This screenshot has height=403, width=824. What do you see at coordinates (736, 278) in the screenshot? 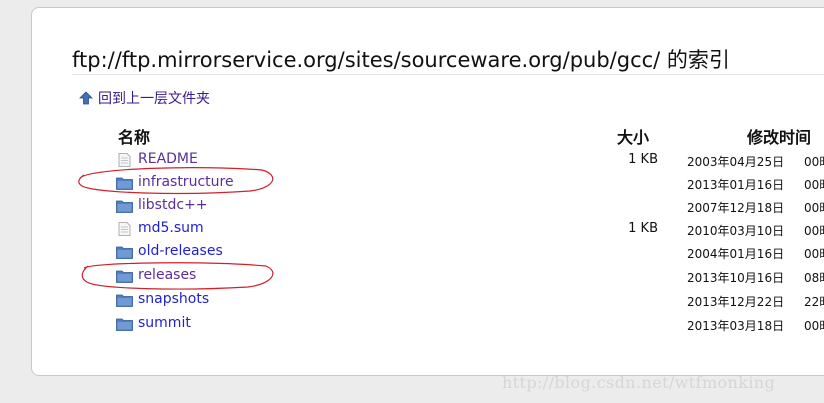
I see `modified-date: 2013年10月16日` at bounding box center [736, 278].